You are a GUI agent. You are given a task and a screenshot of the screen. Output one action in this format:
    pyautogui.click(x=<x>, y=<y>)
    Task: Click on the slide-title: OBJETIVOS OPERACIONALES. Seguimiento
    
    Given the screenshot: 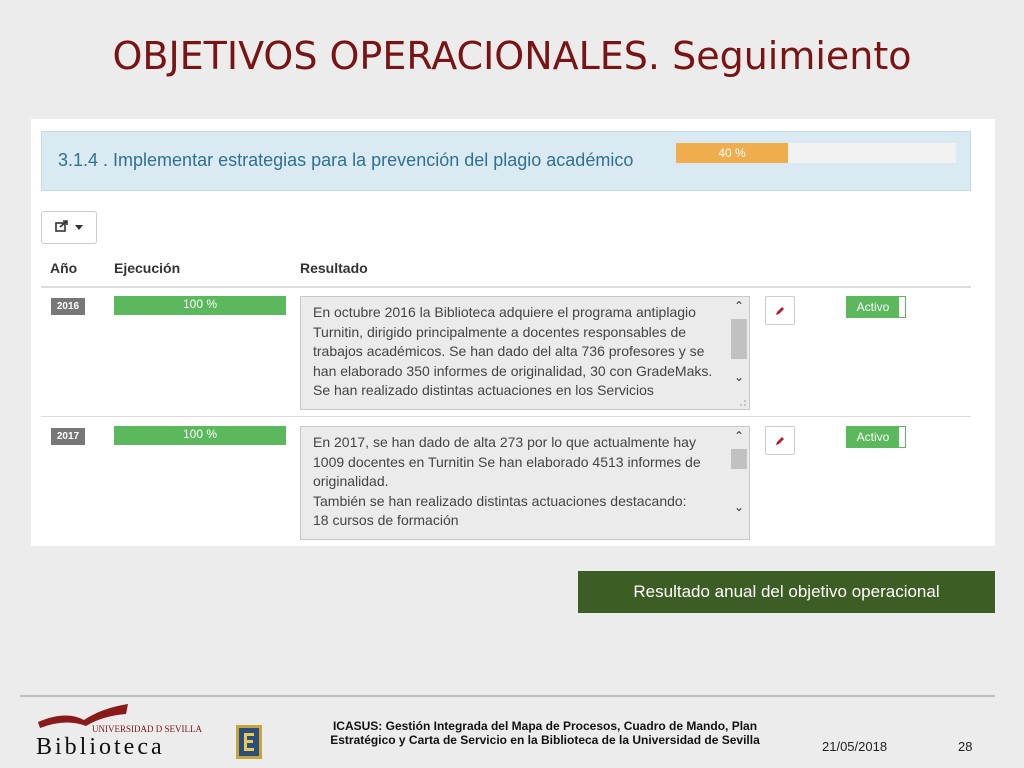 What is the action you would take?
    pyautogui.click(x=512, y=56)
    